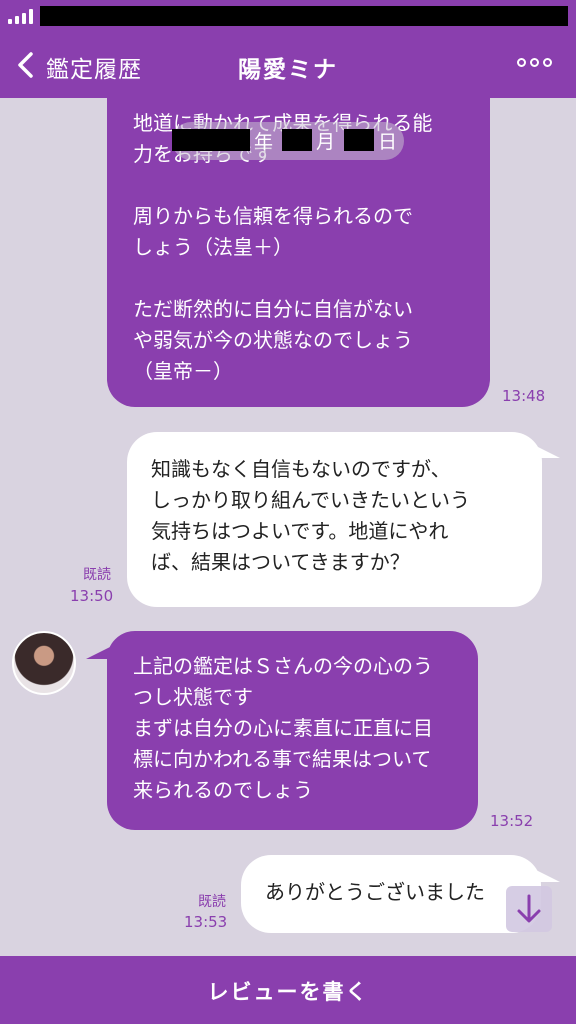 Image resolution: width=576 pixels, height=1024 pixels. I want to click on redacted-month, so click(297, 140).